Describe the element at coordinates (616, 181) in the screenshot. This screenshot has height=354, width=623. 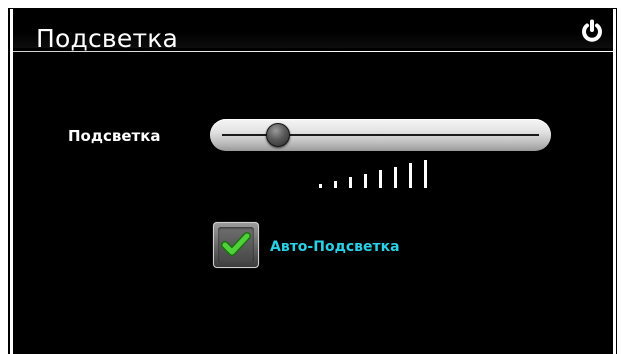
I see `frame-right-border` at that location.